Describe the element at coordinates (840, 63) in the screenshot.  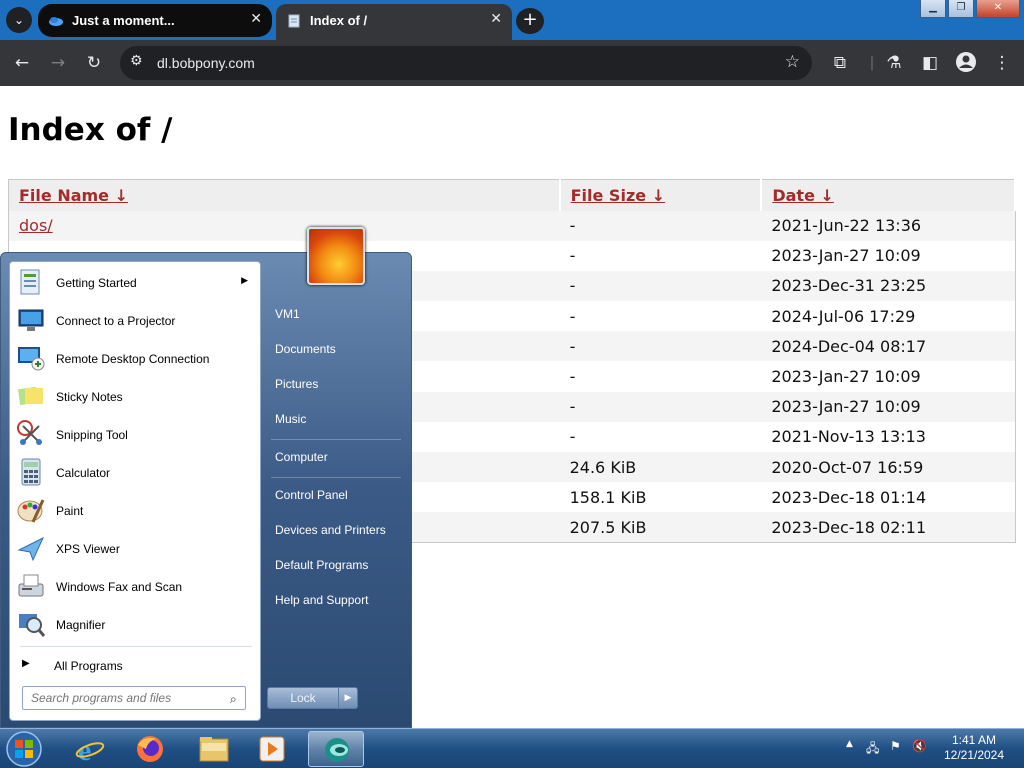
I see `extensions-icon: ⧉` at that location.